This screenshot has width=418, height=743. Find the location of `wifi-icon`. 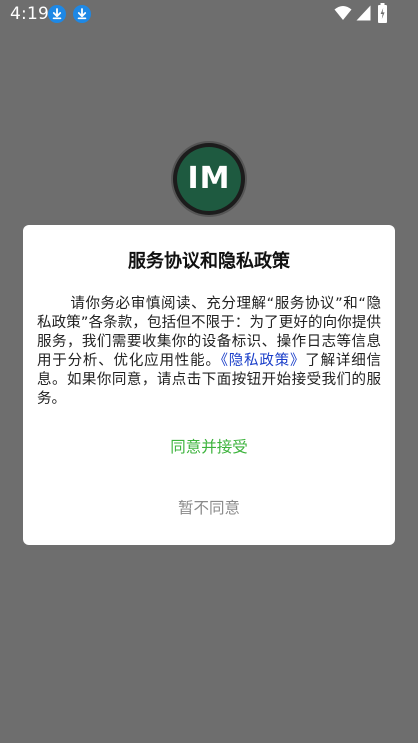

wifi-icon is located at coordinates (343, 13).